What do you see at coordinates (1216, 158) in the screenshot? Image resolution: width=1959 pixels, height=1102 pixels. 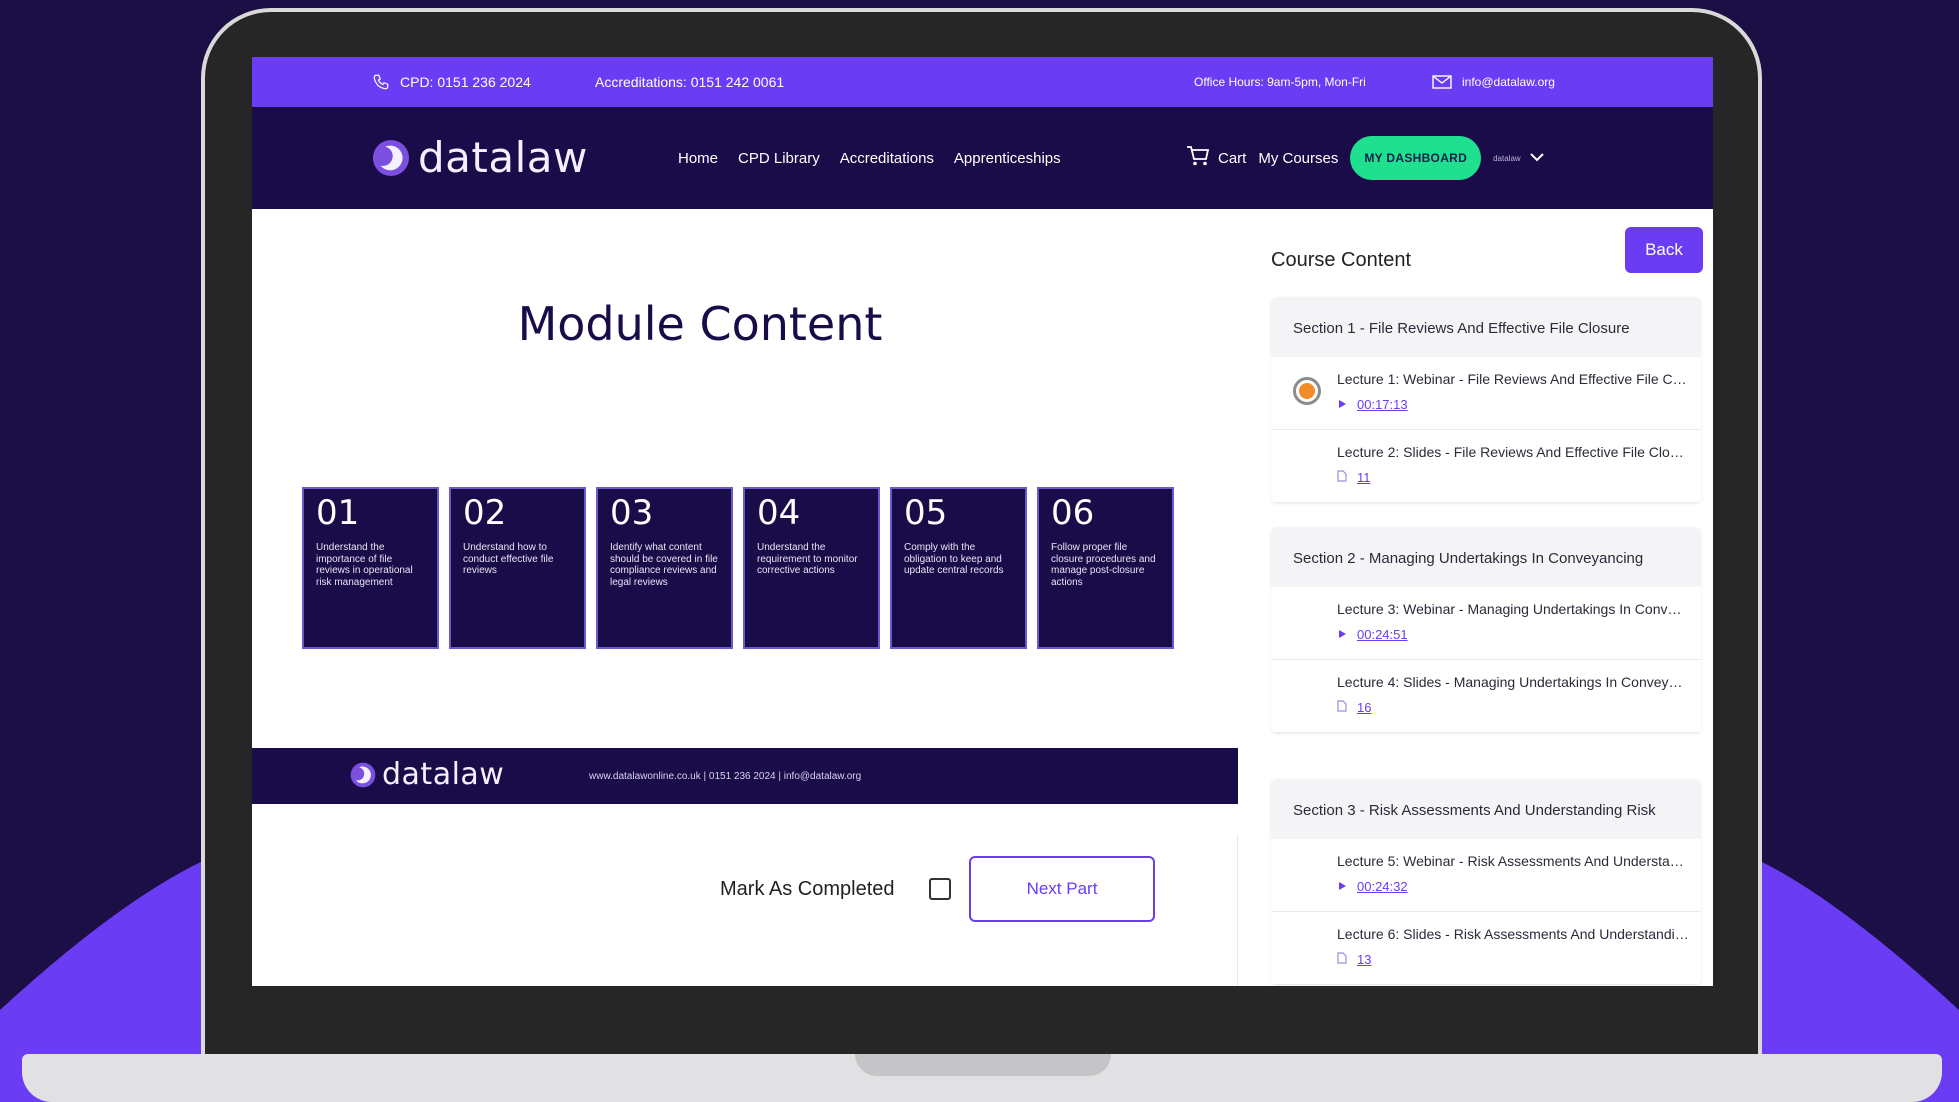 I see `cart-link: Cart` at bounding box center [1216, 158].